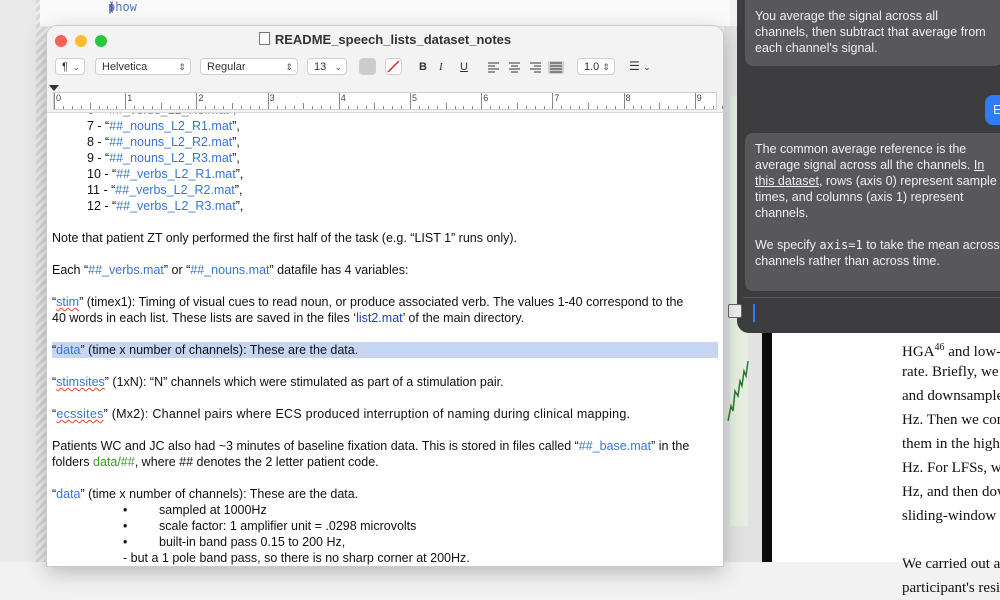  I want to click on underline-button: U, so click(464, 67).